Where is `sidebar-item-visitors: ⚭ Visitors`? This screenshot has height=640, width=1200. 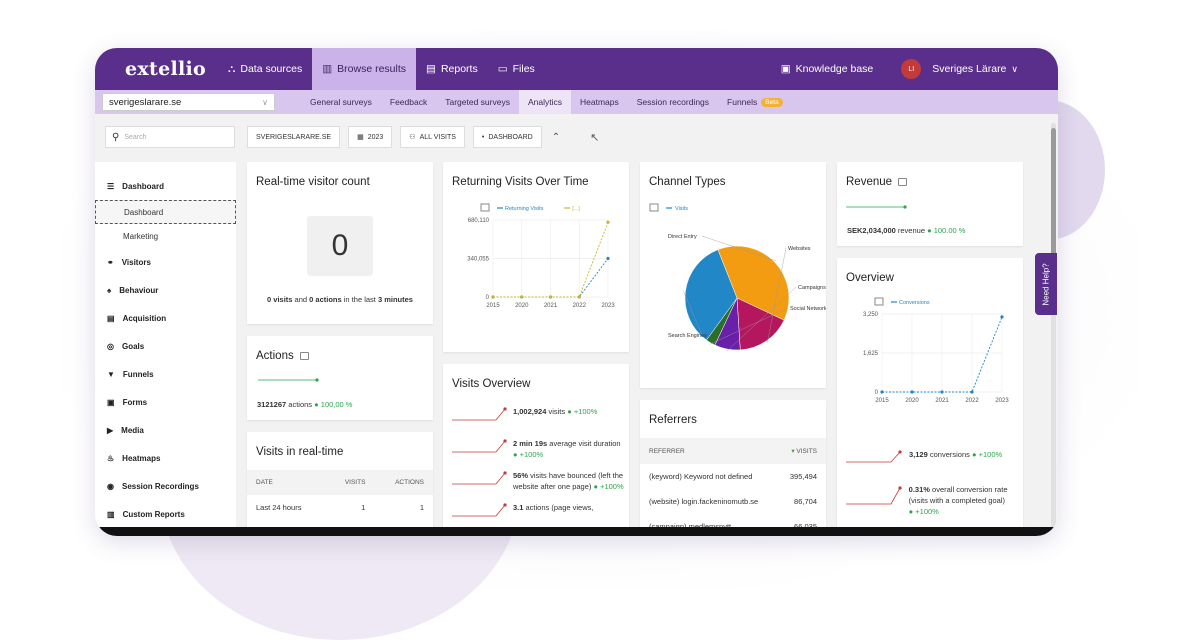 sidebar-item-visitors: ⚭ Visitors is located at coordinates (165, 262).